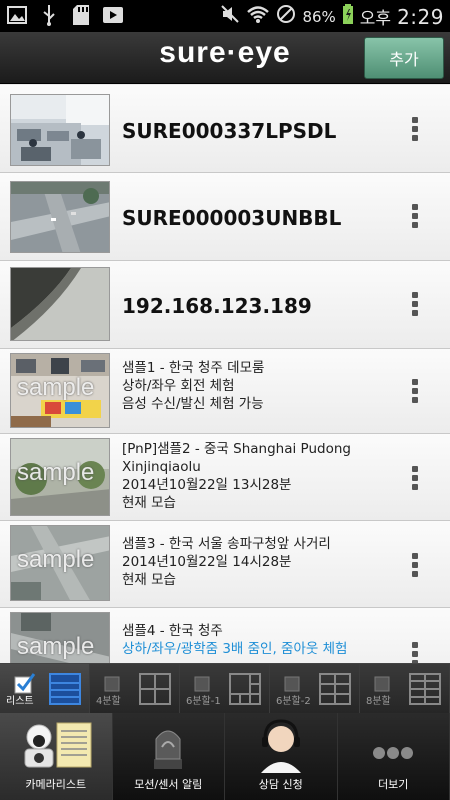  I want to click on view-4split-button: 4분할, so click(135, 688).